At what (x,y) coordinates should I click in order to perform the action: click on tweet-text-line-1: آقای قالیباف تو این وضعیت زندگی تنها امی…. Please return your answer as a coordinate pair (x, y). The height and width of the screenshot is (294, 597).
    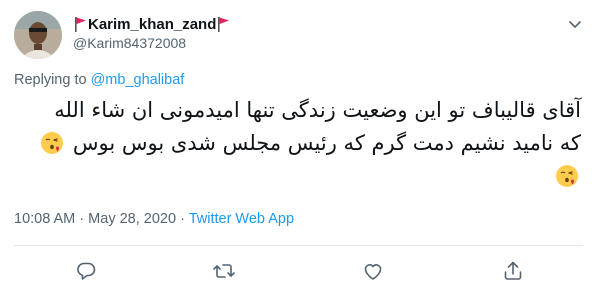
    Looking at the image, I should click on (317, 110).